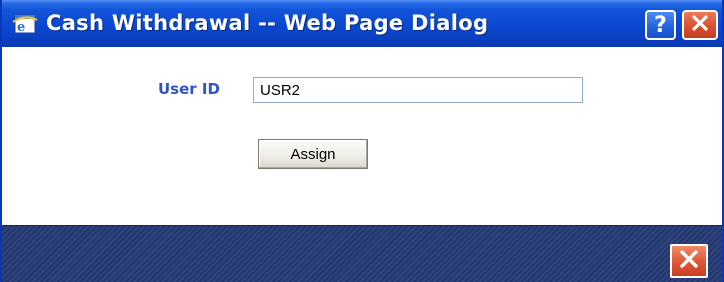  Describe the element at coordinates (418, 90) in the screenshot. I see `user-id-input` at that location.